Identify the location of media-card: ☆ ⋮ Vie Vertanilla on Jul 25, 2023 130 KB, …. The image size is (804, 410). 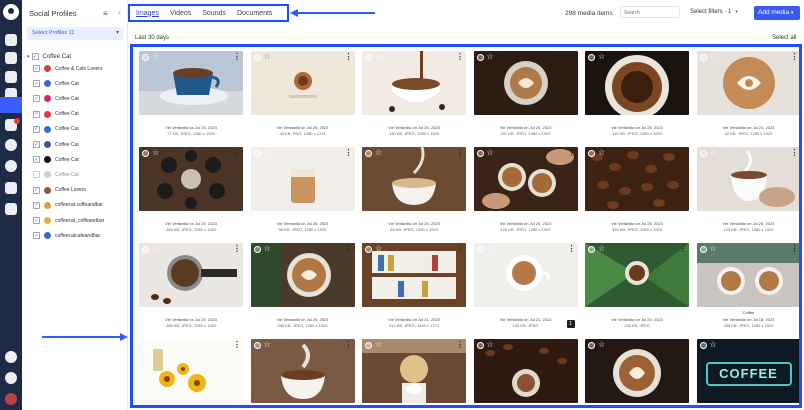
(414, 95).